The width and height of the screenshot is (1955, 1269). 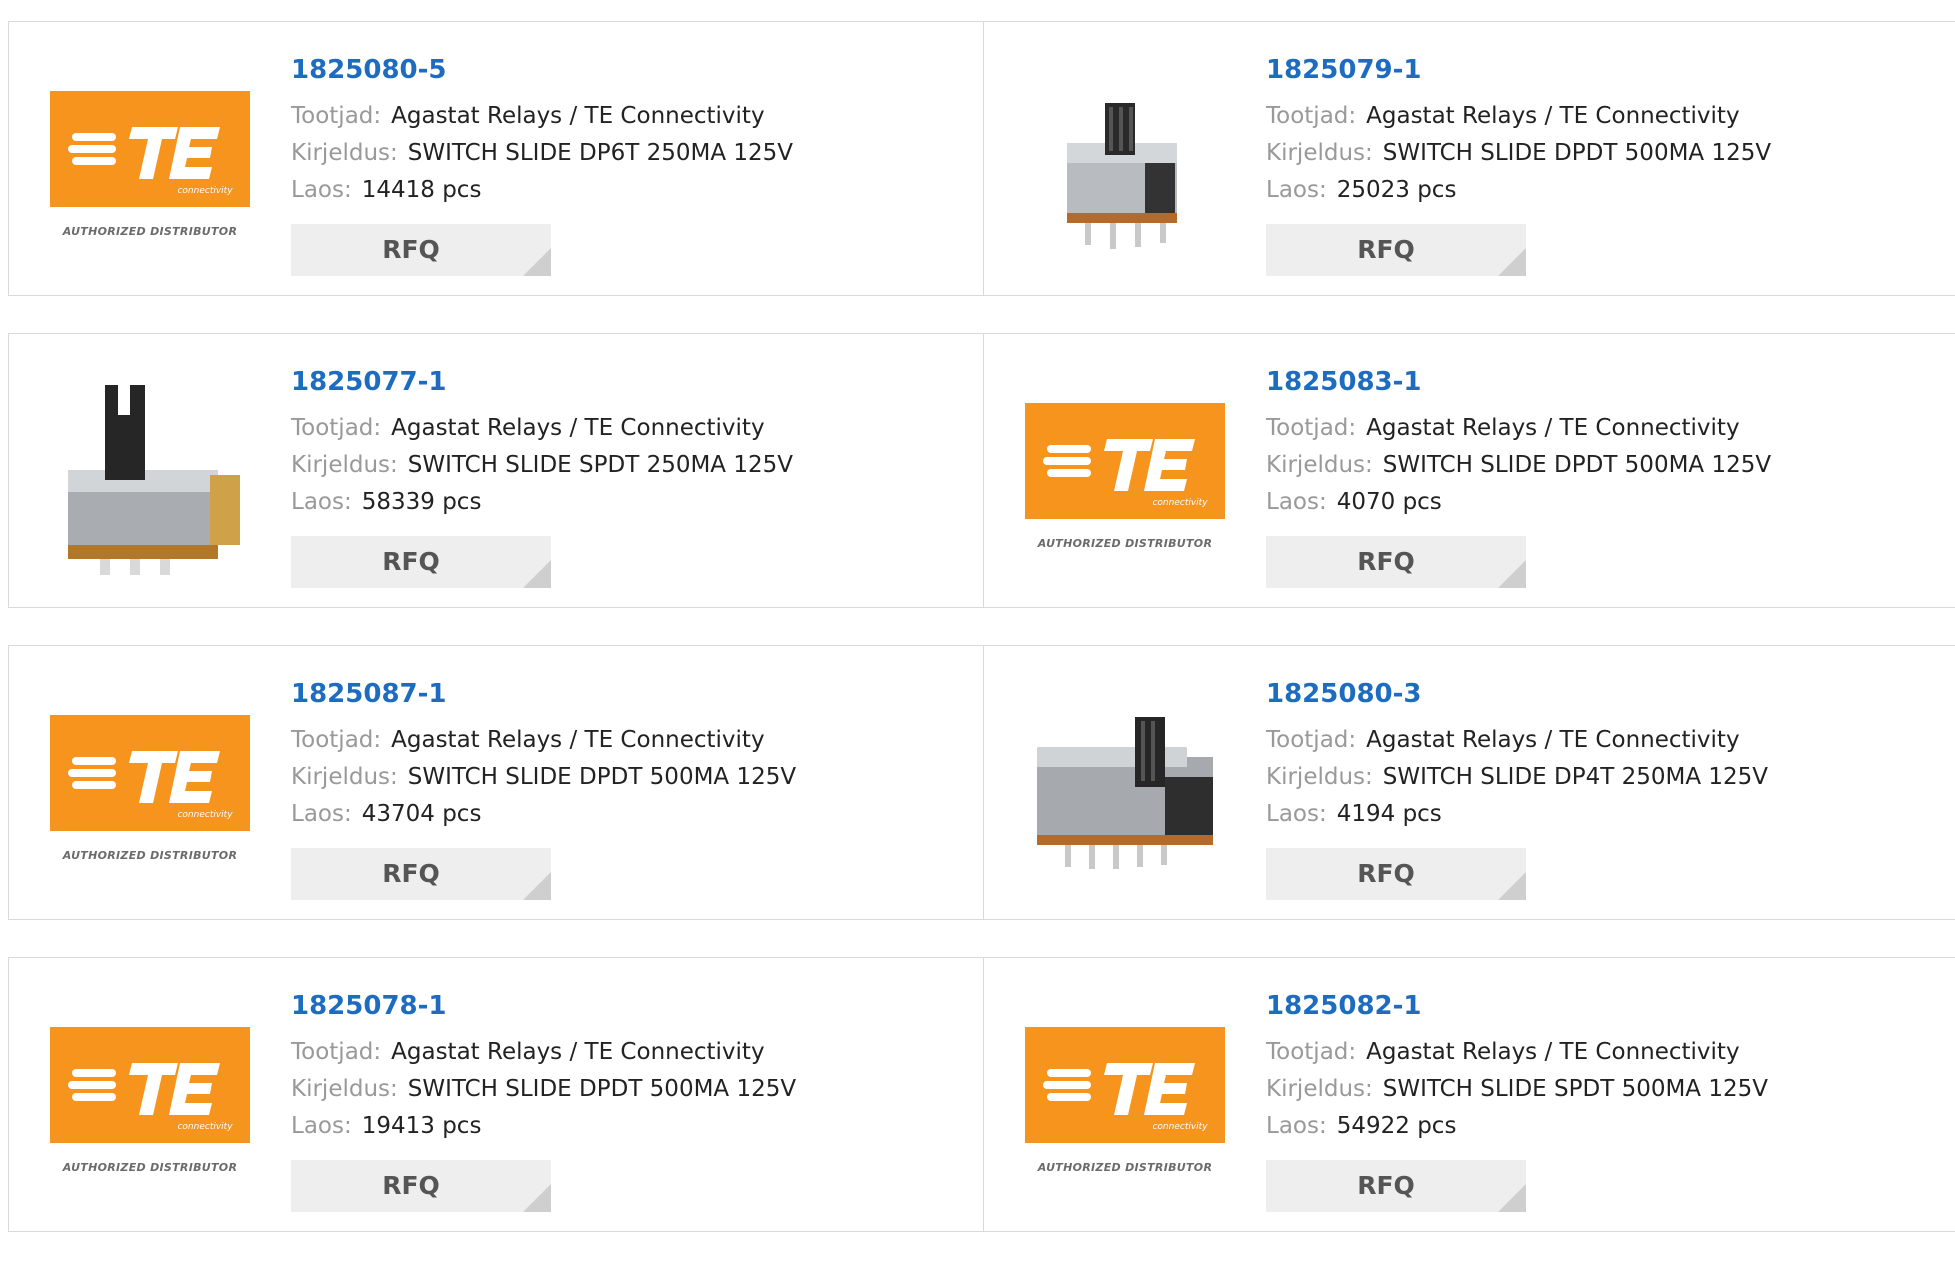 What do you see at coordinates (1575, 777) in the screenshot?
I see `description-value: SWITCH SLIDE DP4T 250MA 125V` at bounding box center [1575, 777].